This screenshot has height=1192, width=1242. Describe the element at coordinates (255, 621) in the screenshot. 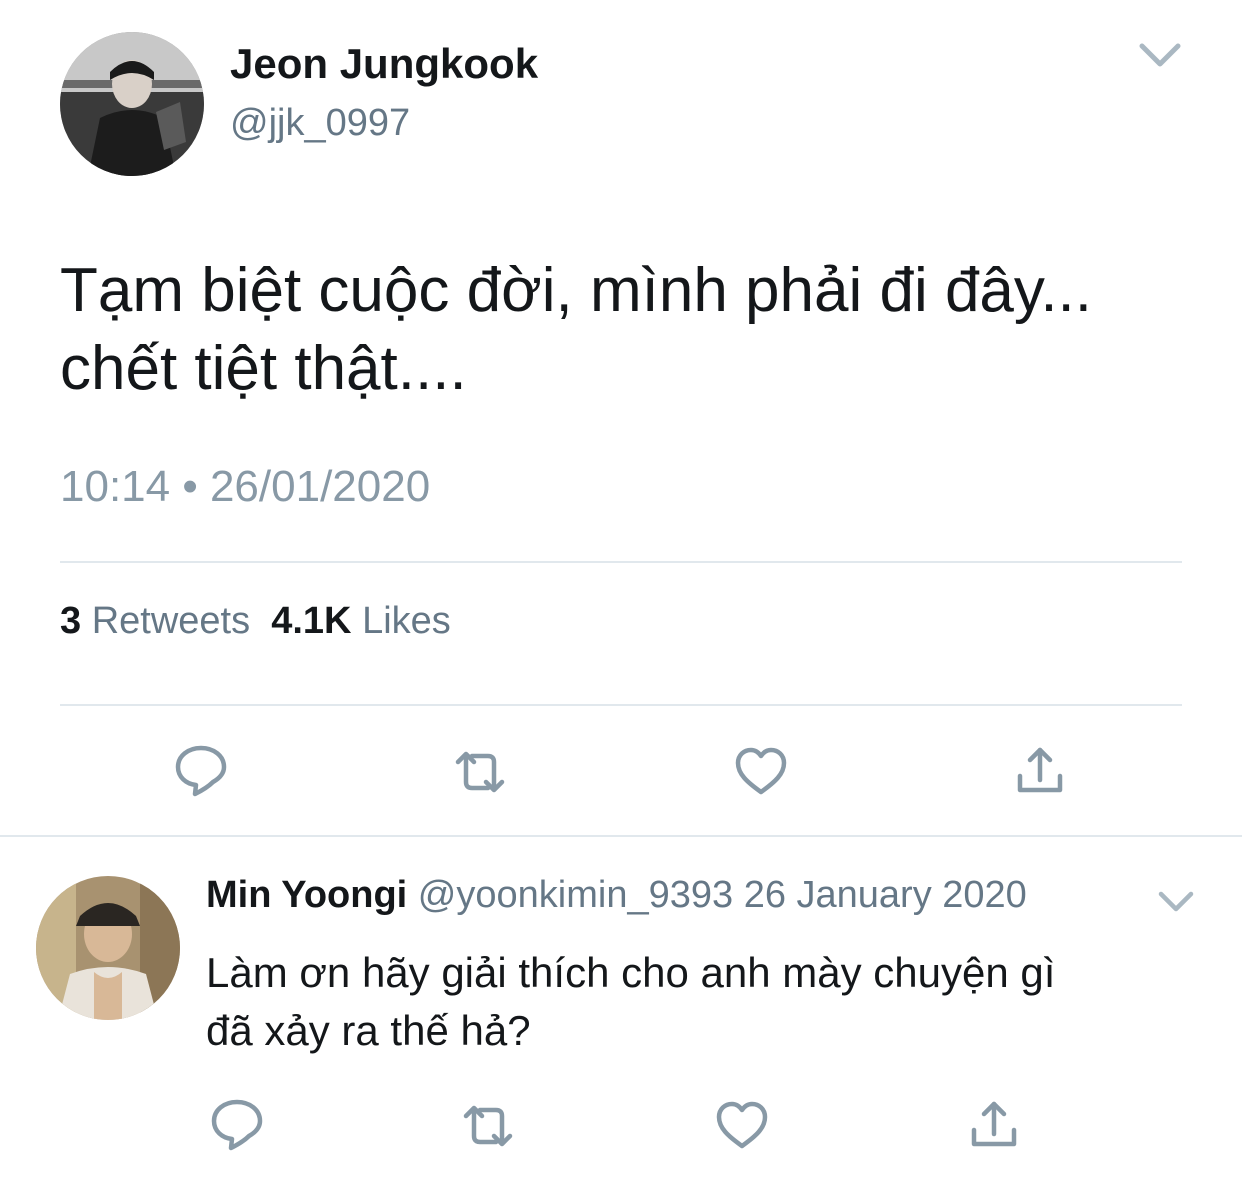

I see `tweet-stats: 3 Retweets 4.1K Likes` at that location.